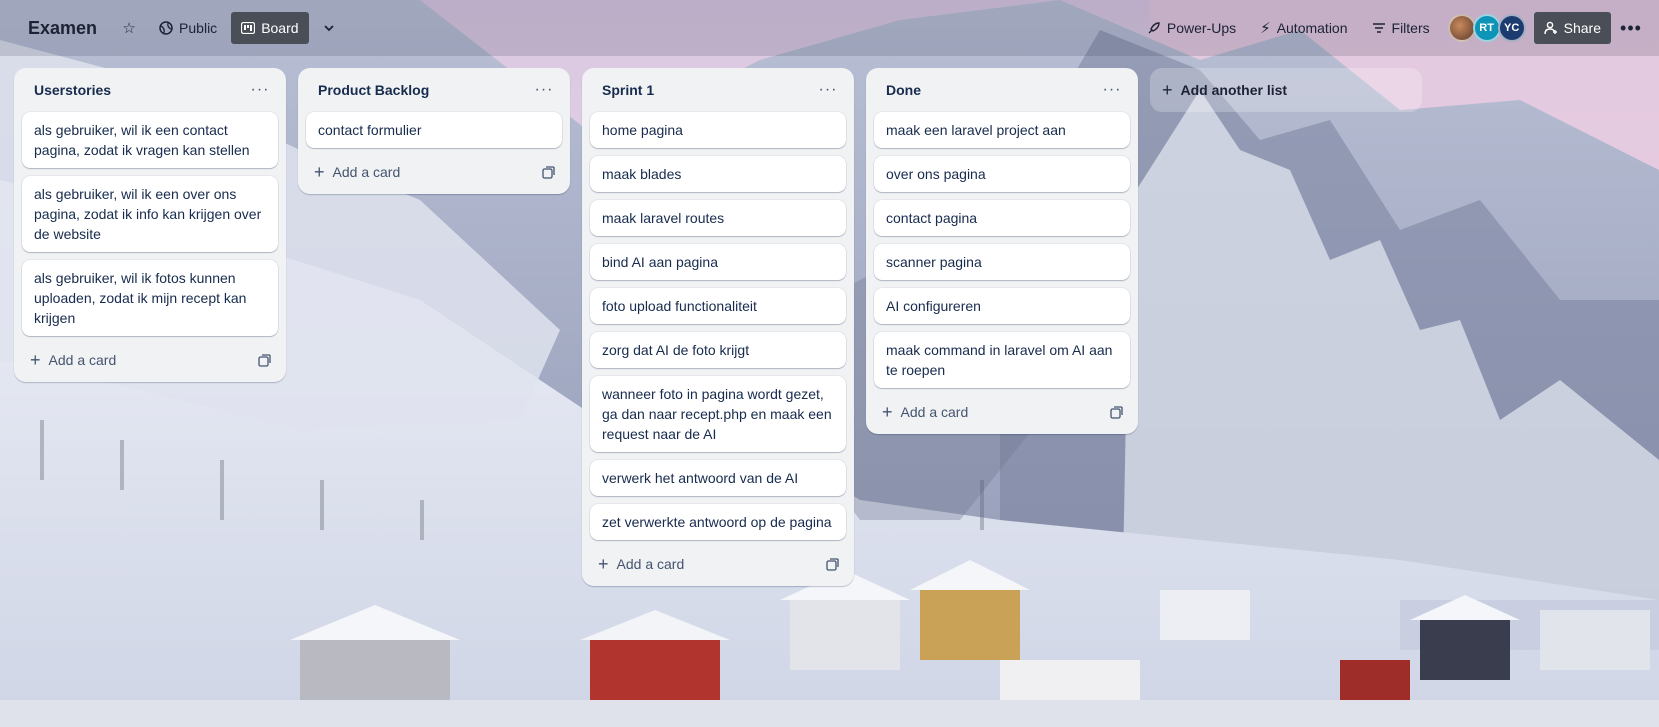  What do you see at coordinates (1378, 28) in the screenshot?
I see `filter-icon` at bounding box center [1378, 28].